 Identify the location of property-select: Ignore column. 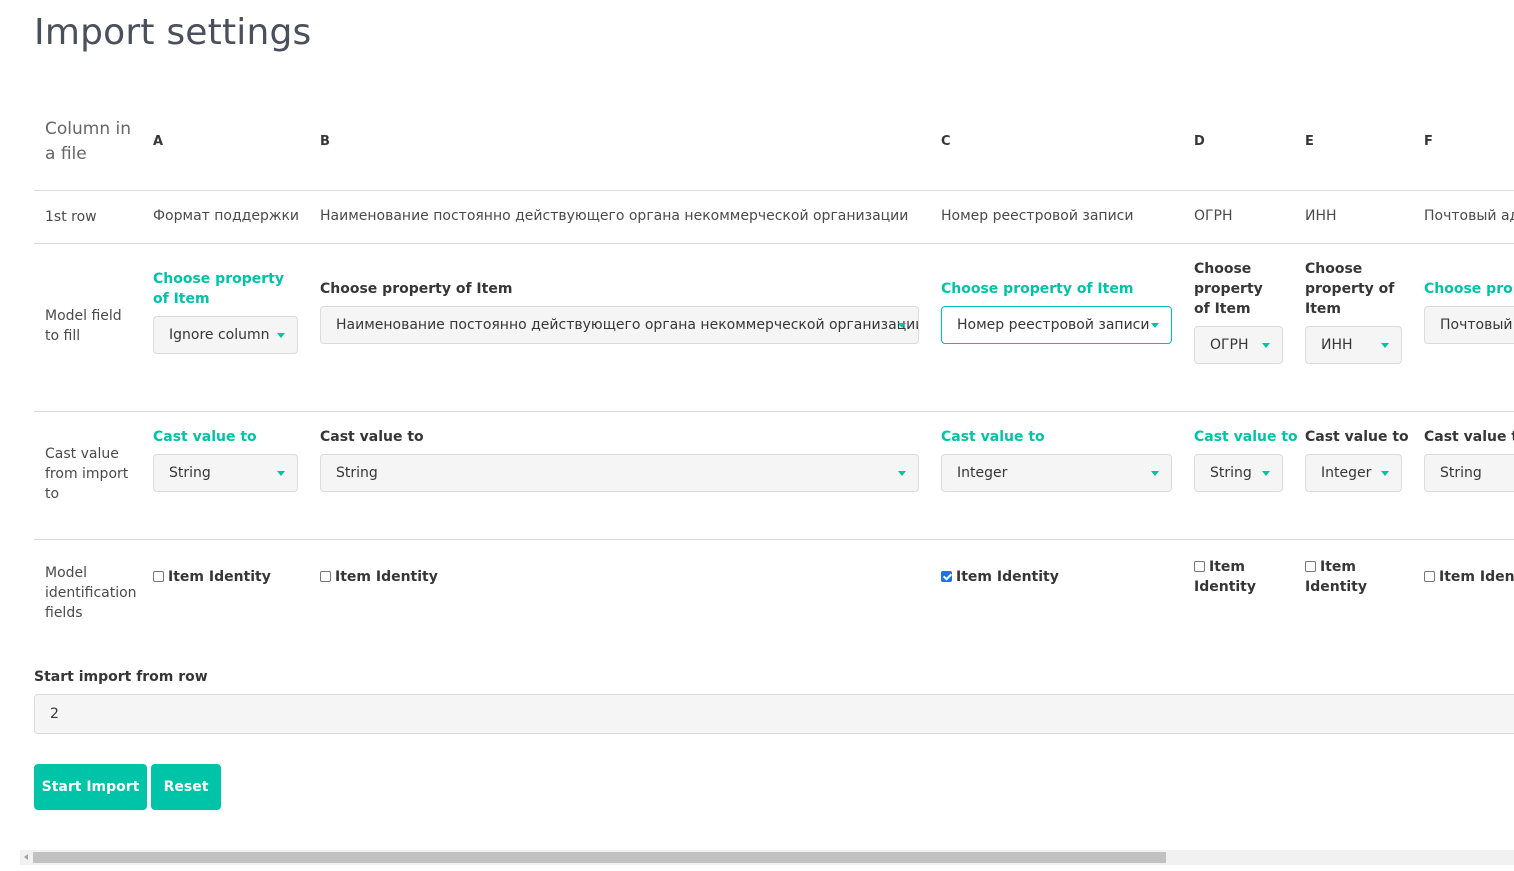
(225, 335).